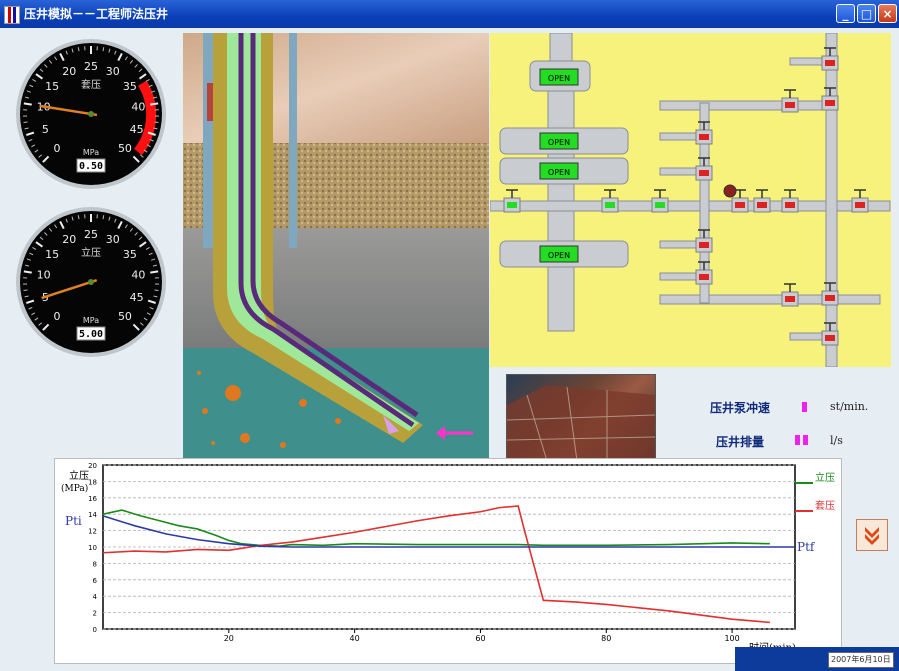  What do you see at coordinates (12, 15) in the screenshot?
I see `app-icon` at bounding box center [12, 15].